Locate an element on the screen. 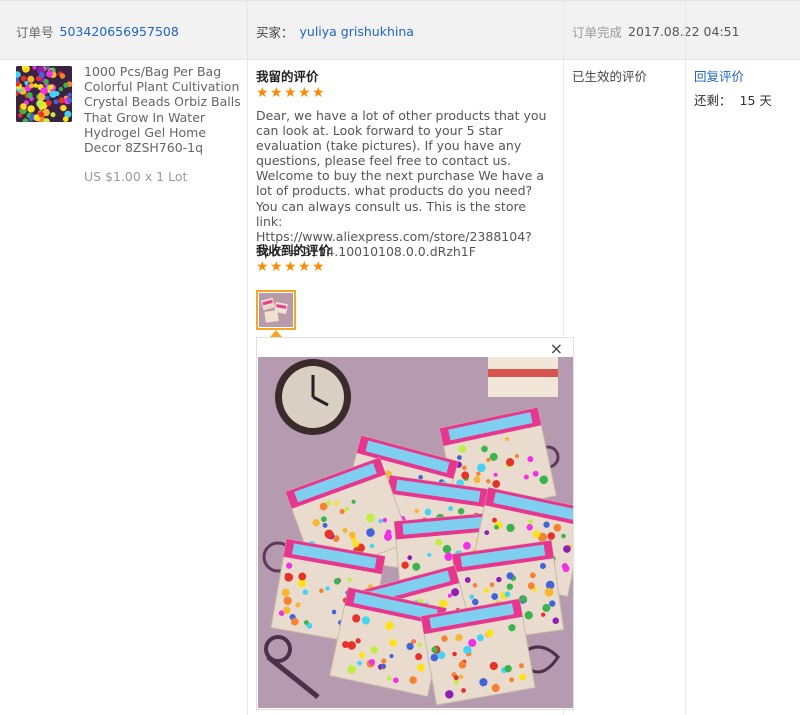 The width and height of the screenshot is (800, 715). review-photo-thumbnail-image is located at coordinates (276, 310).